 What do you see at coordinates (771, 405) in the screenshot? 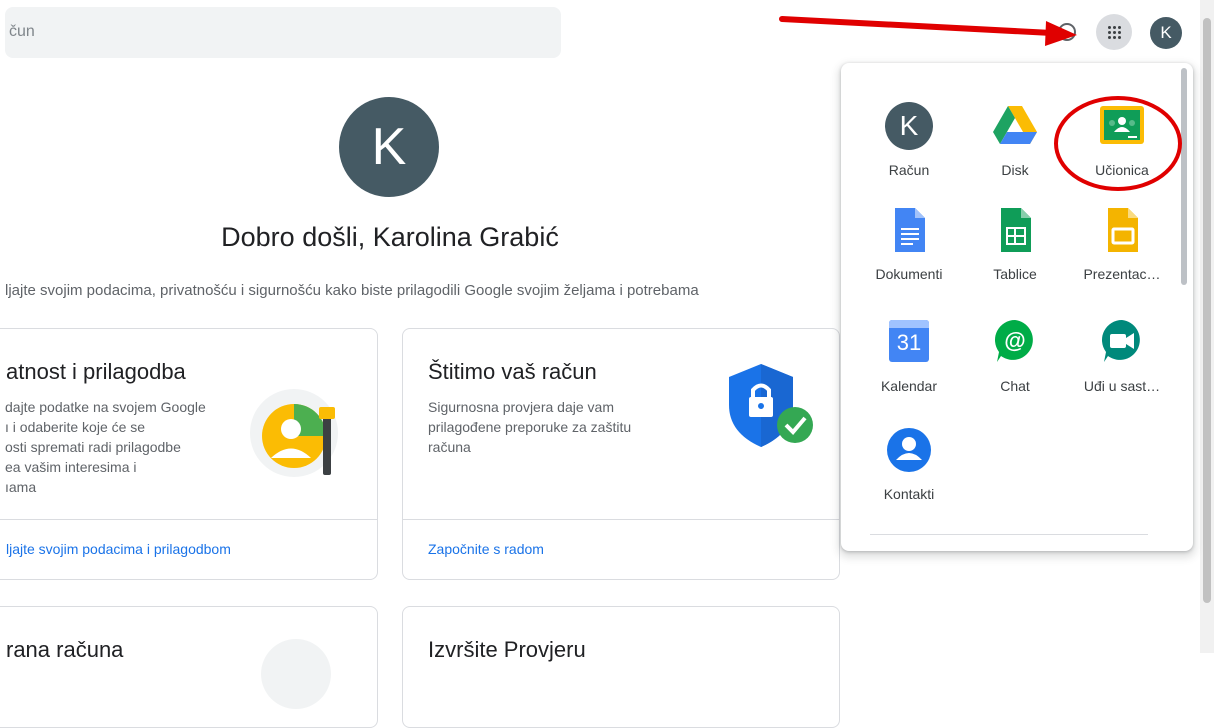
I see `security-shield-icon` at bounding box center [771, 405].